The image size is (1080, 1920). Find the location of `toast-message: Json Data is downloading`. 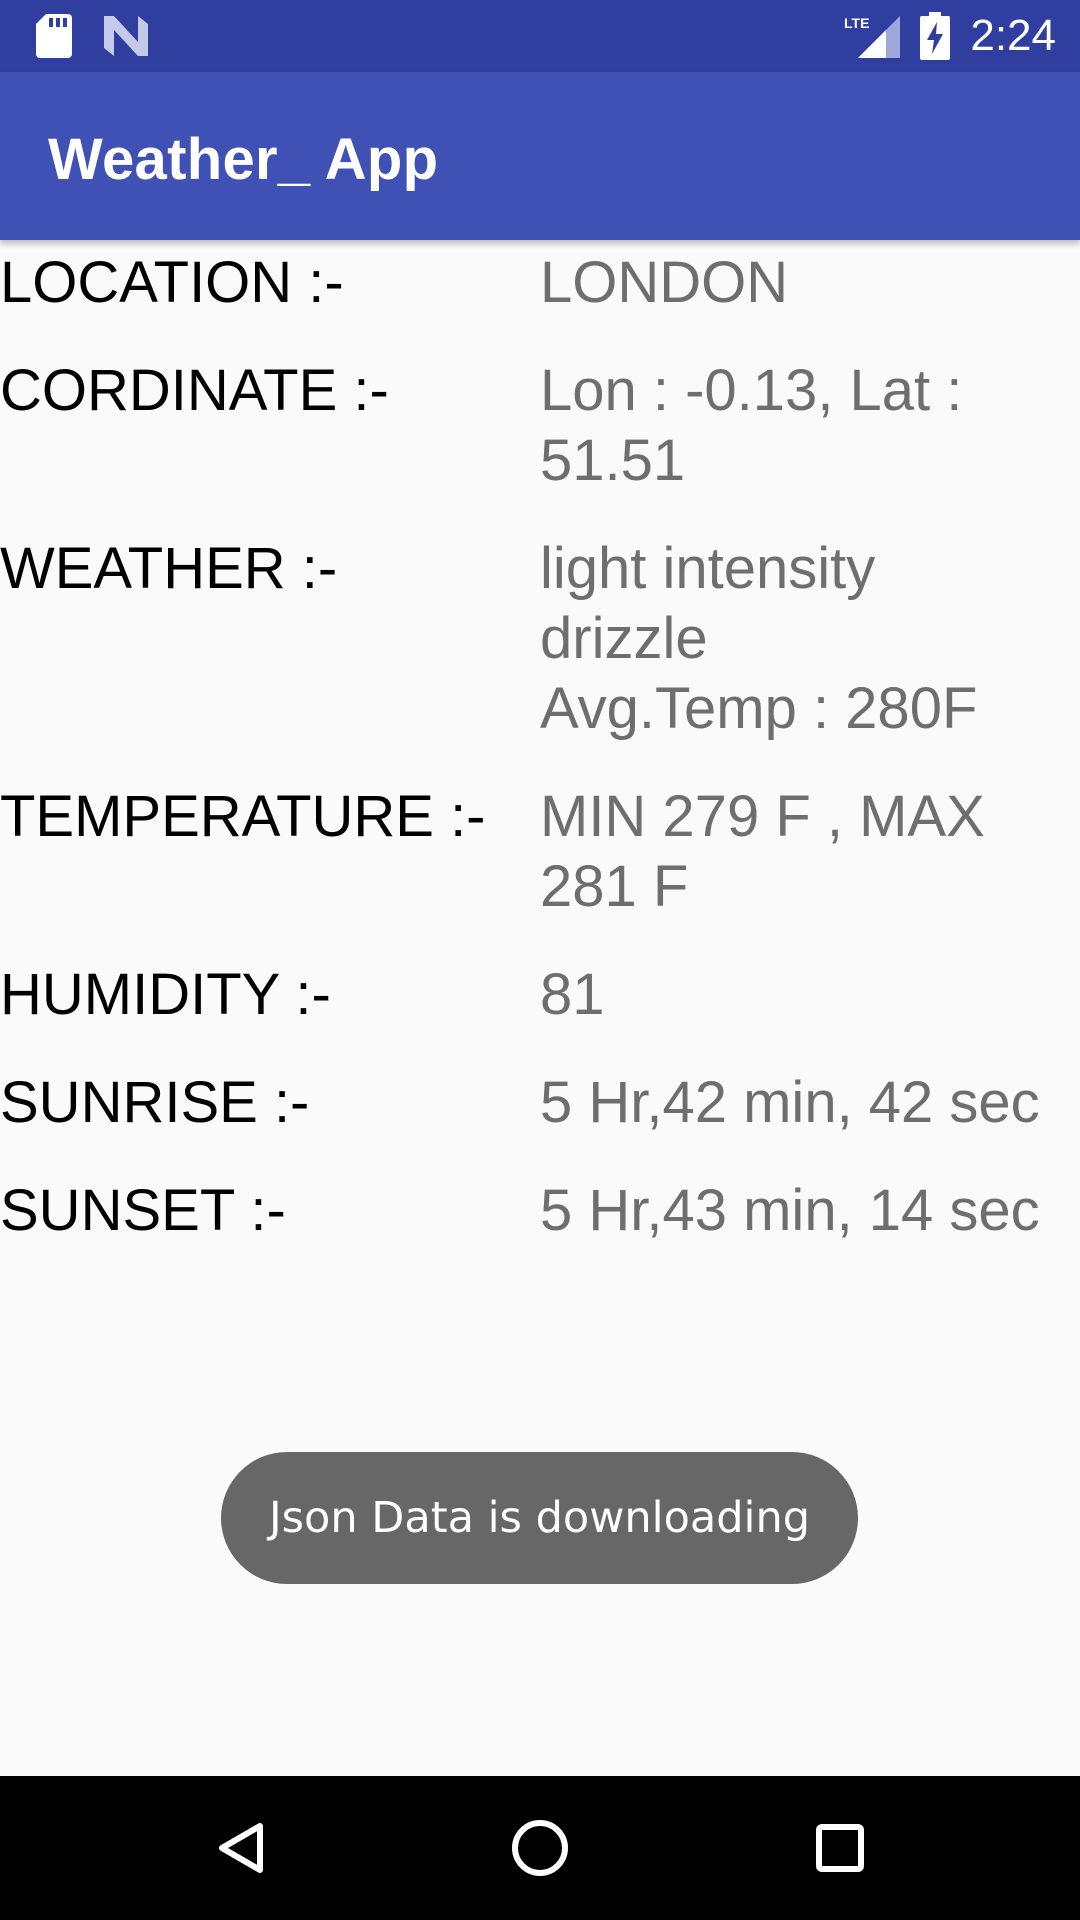

toast-message: Json Data is downloading is located at coordinates (539, 1518).